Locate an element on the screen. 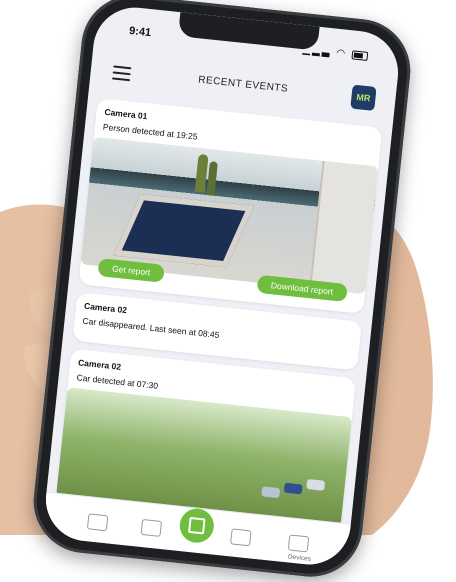  events-icon is located at coordinates (241, 537).